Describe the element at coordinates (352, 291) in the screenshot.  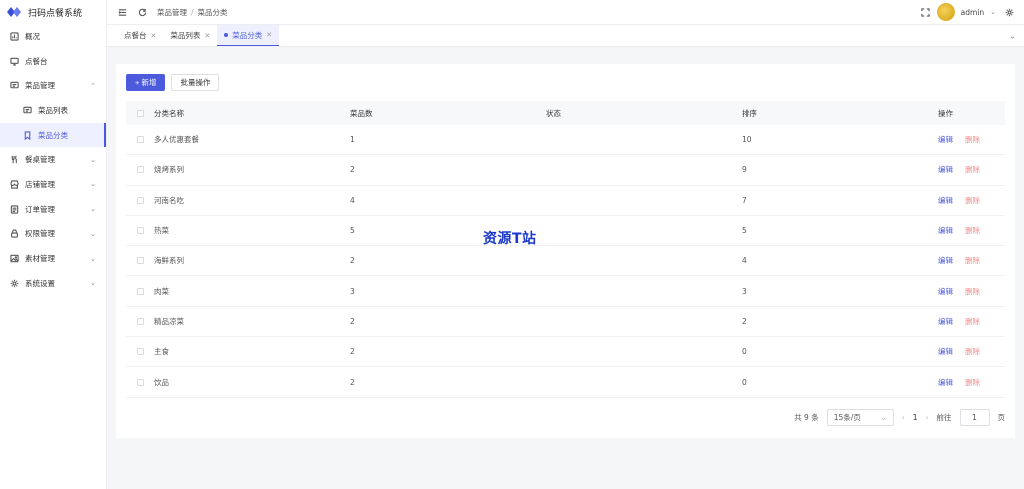
I see `dish-count: 3` at that location.